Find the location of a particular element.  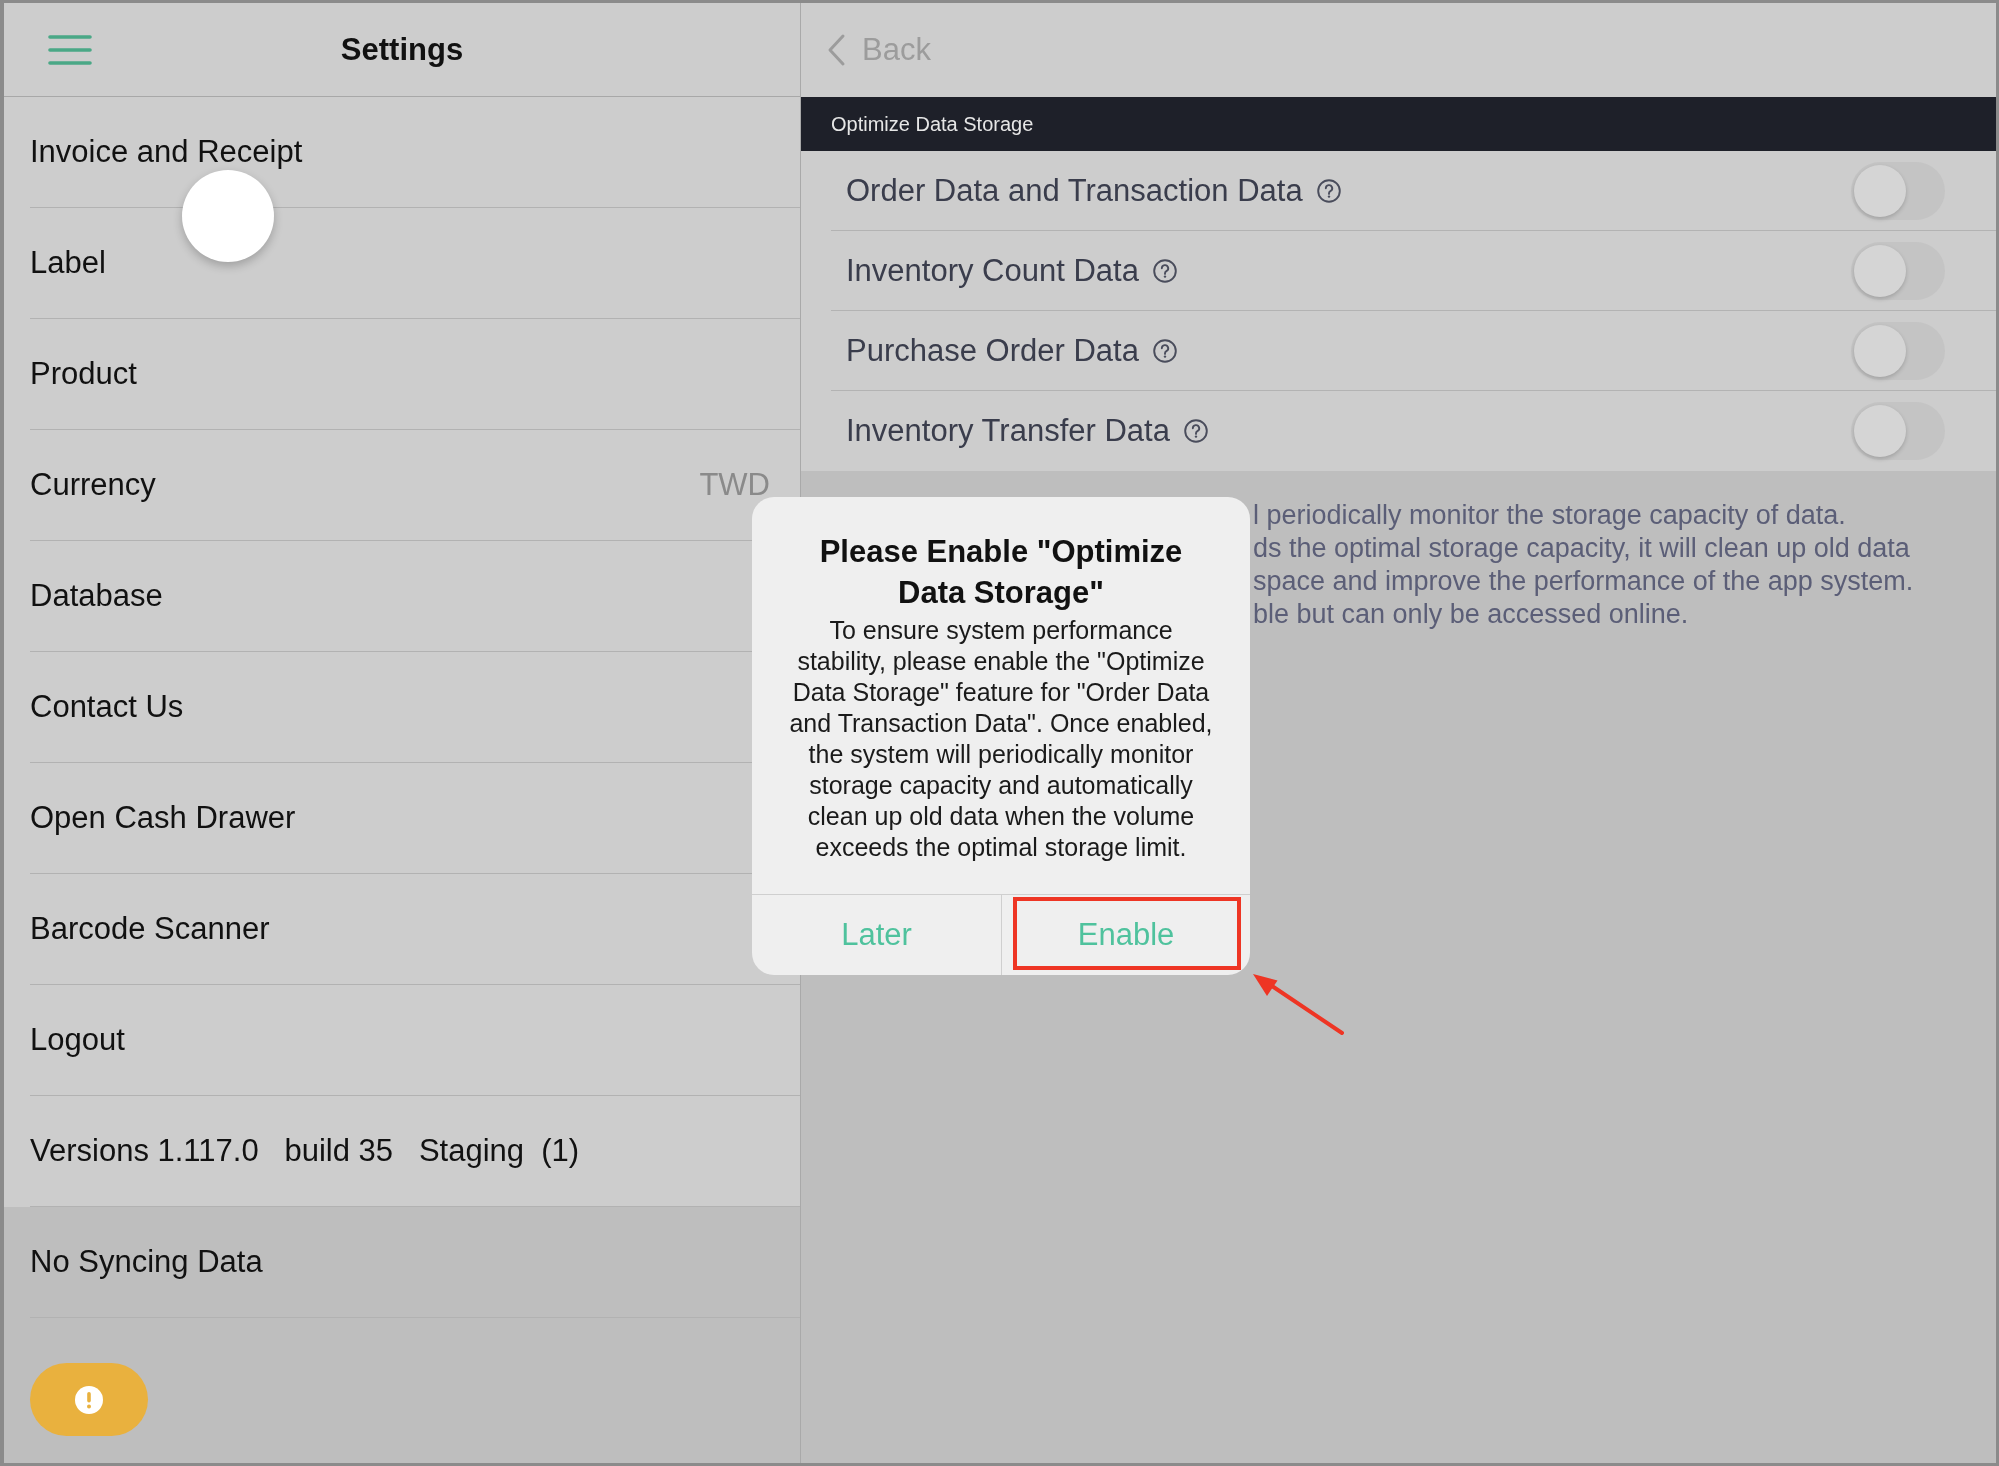

description-text: space and improve the performance of the app system. is located at coordinates (1583, 581).